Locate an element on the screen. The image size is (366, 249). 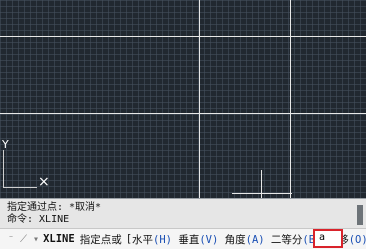
command-history: 指定通过点: *取消* 命令: XLINE is located at coordinates (183, 213).